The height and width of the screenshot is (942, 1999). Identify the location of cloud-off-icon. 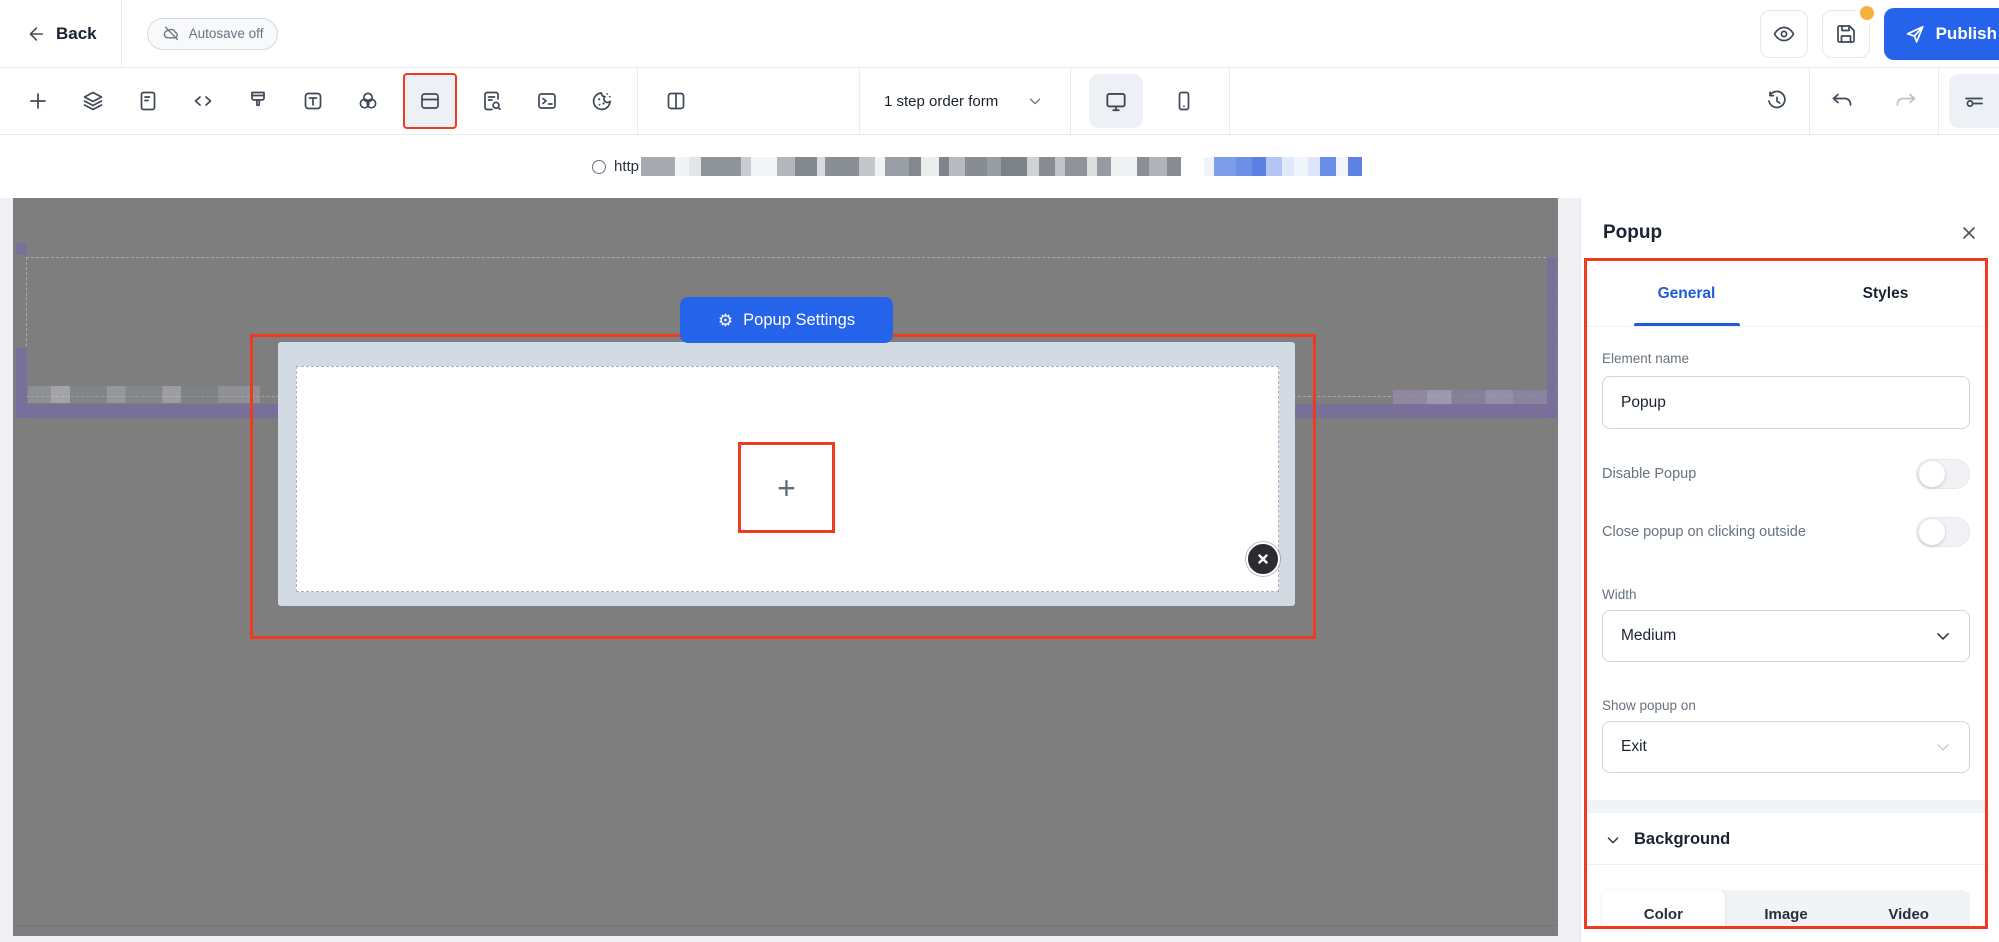
(170, 33).